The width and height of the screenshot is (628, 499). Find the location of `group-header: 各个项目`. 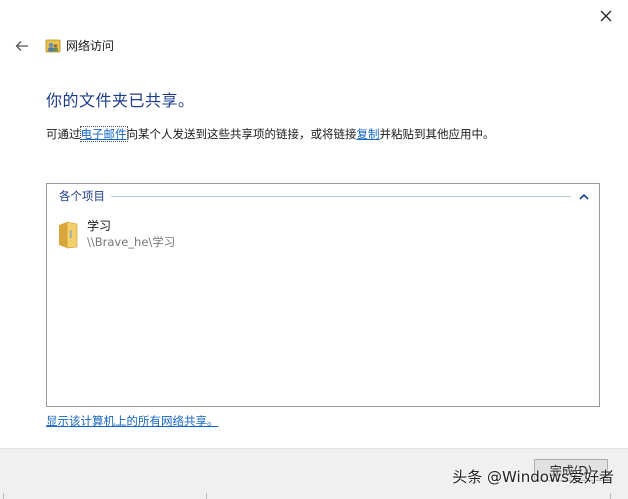

group-header: 各个项目 is located at coordinates (325, 196).